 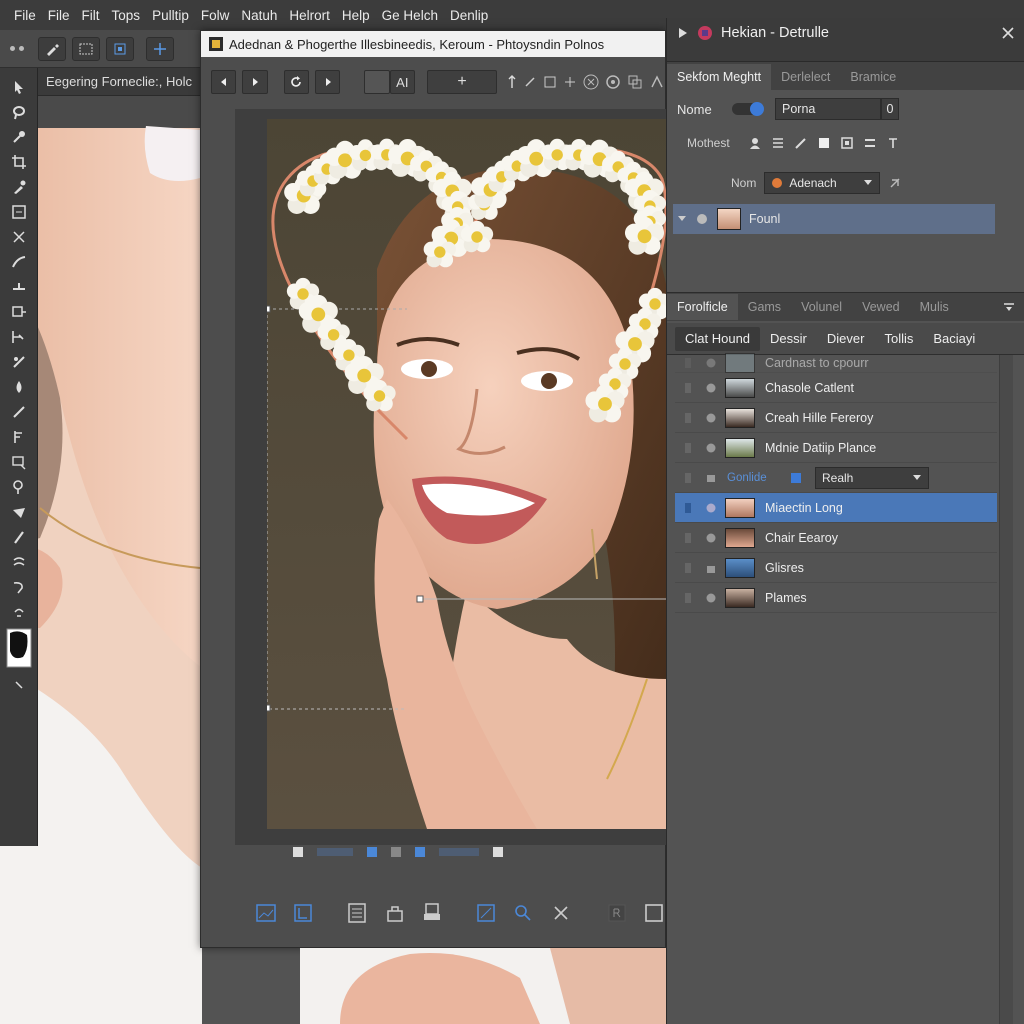 What do you see at coordinates (304, 913) in the screenshot?
I see `adjust-icon` at bounding box center [304, 913].